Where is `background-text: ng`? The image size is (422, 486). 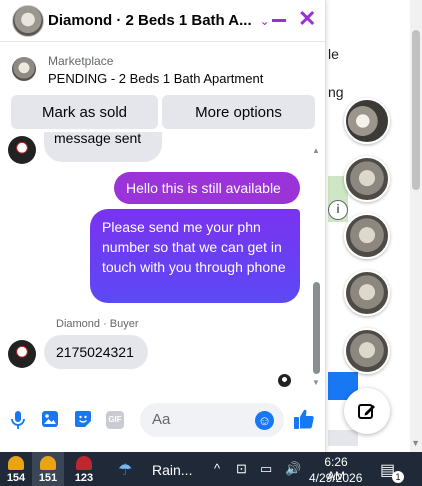 background-text: ng is located at coordinates (336, 92).